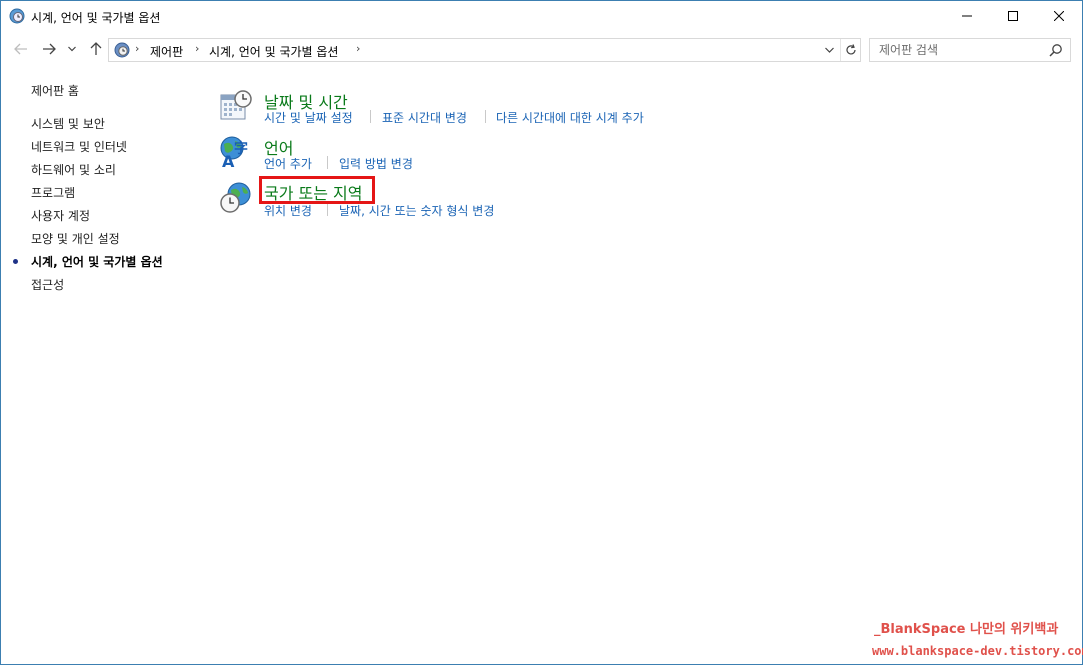  What do you see at coordinates (73, 169) in the screenshot?
I see `sidebar-item-hardware-sound: 하드웨어 및 소리` at bounding box center [73, 169].